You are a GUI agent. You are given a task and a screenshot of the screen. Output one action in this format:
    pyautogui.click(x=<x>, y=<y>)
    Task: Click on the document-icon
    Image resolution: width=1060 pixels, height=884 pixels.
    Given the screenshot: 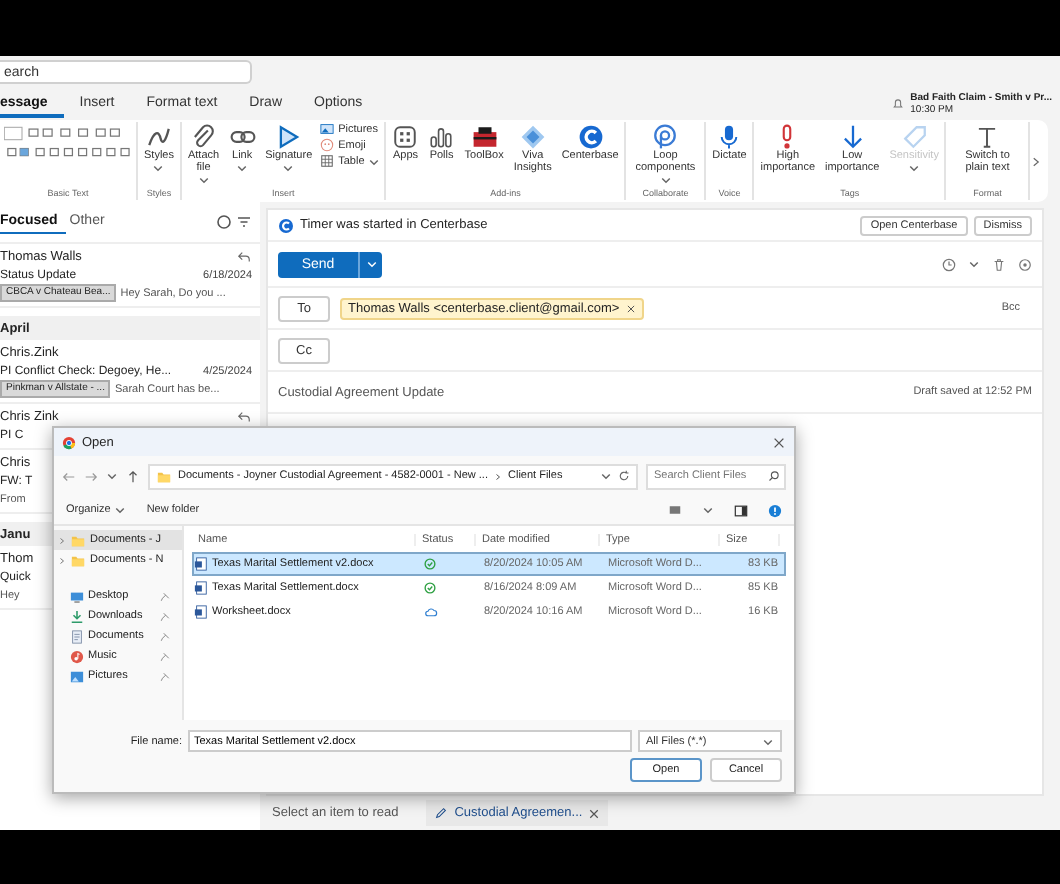 What is the action you would take?
    pyautogui.click(x=77, y=636)
    